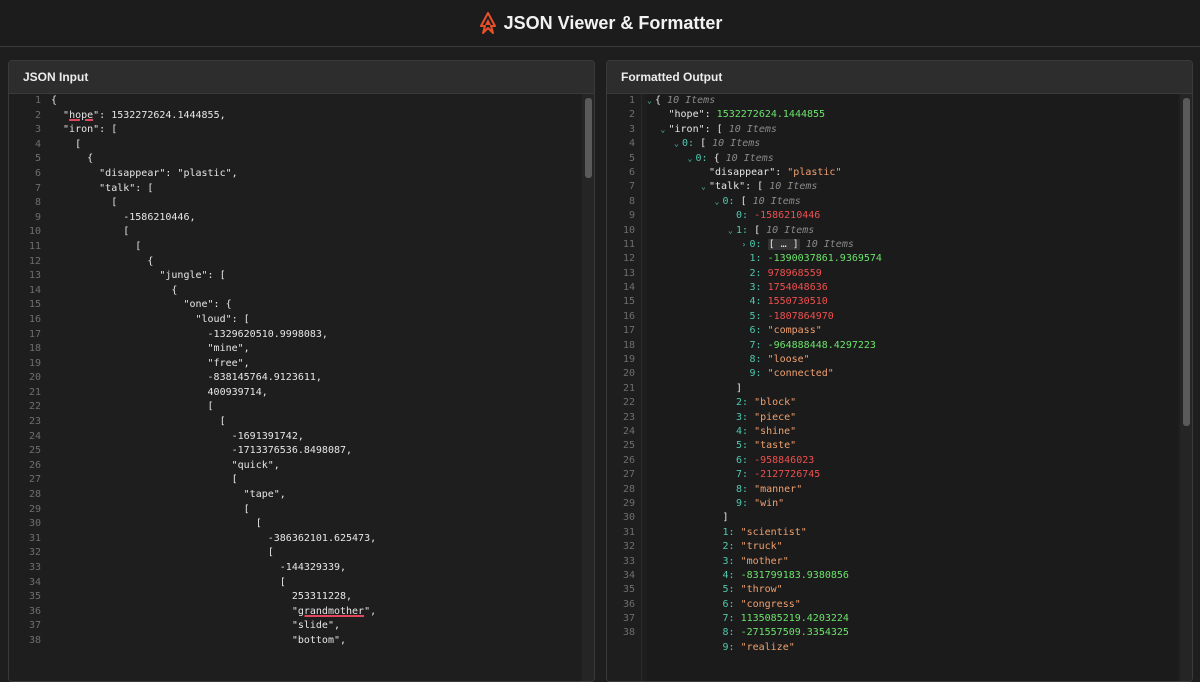 The width and height of the screenshot is (1200, 682). Describe the element at coordinates (315, 597) in the screenshot. I see `code-line: 253311228,` at that location.